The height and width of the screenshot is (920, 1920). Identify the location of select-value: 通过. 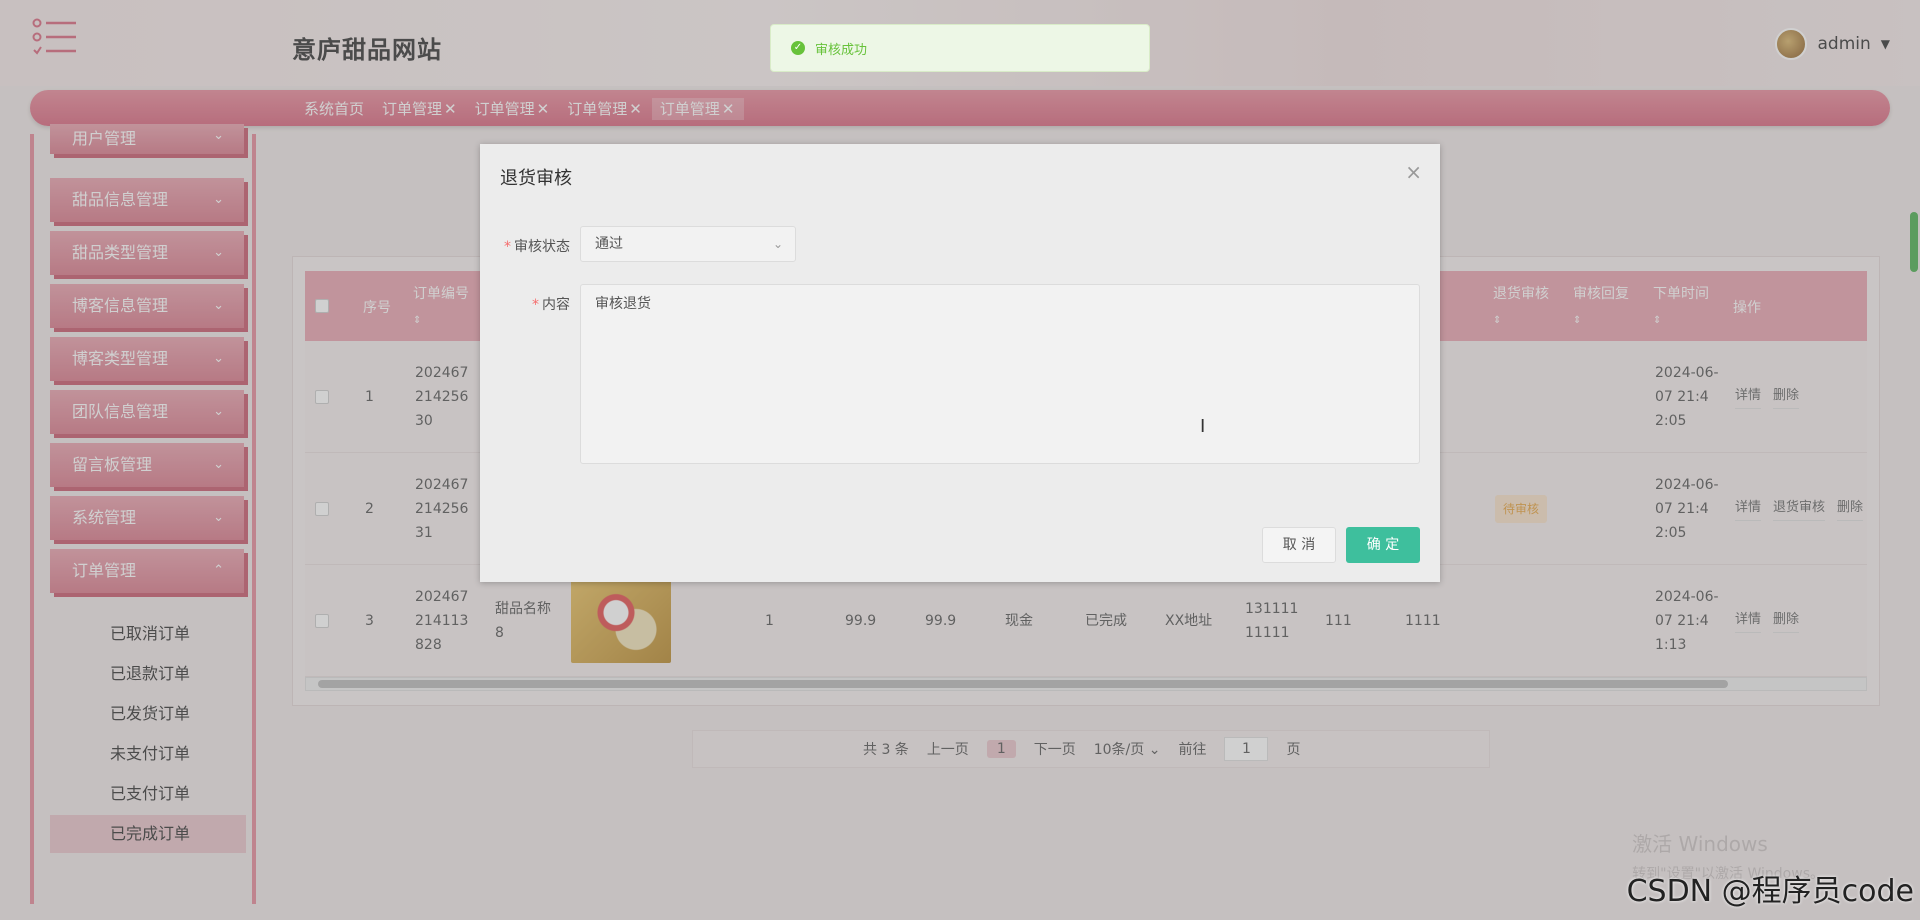
(609, 244).